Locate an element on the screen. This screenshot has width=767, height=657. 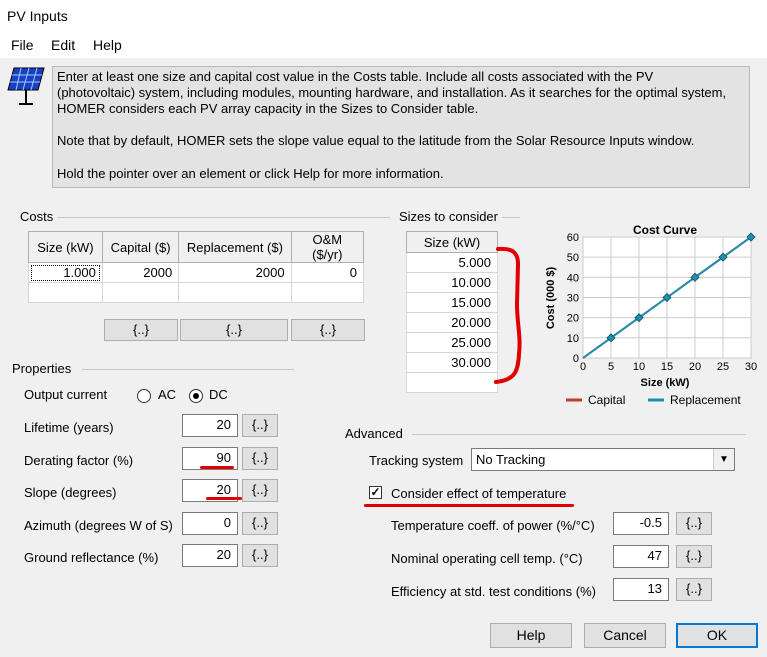
x-tick-label: 25 is located at coordinates (723, 367).